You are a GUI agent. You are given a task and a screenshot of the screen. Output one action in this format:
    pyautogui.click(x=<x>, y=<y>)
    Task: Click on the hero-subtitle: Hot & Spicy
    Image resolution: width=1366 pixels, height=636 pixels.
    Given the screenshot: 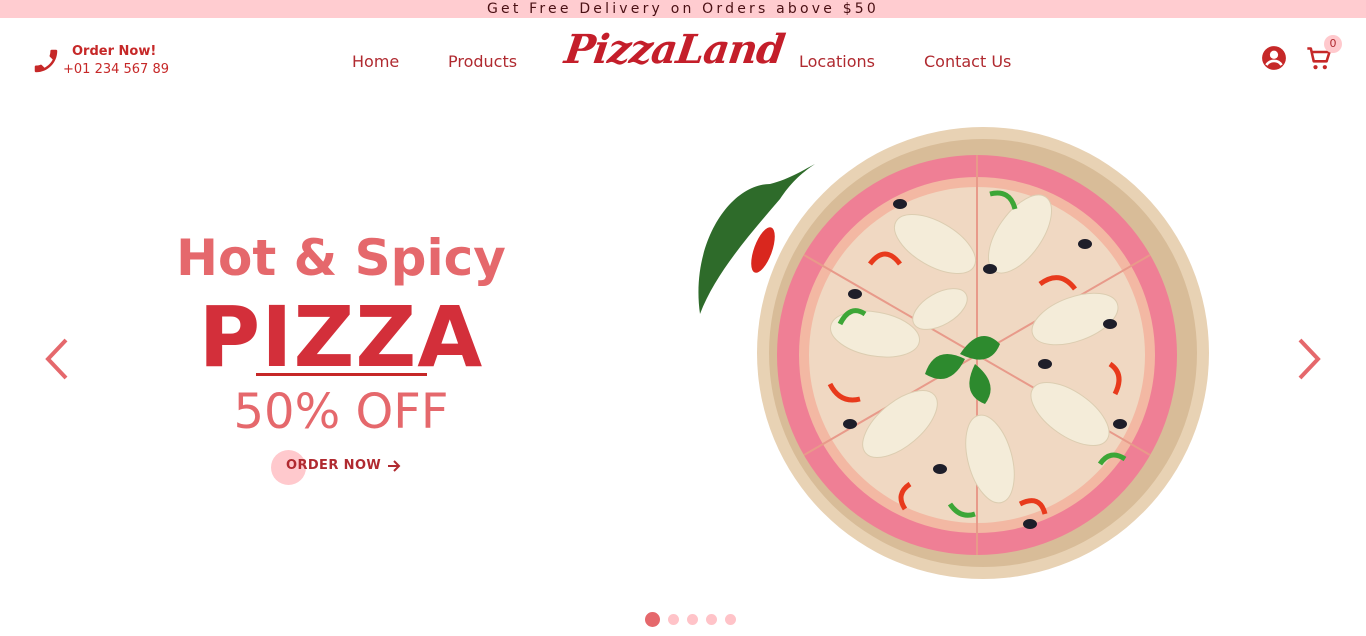 What is the action you would take?
    pyautogui.click(x=341, y=258)
    